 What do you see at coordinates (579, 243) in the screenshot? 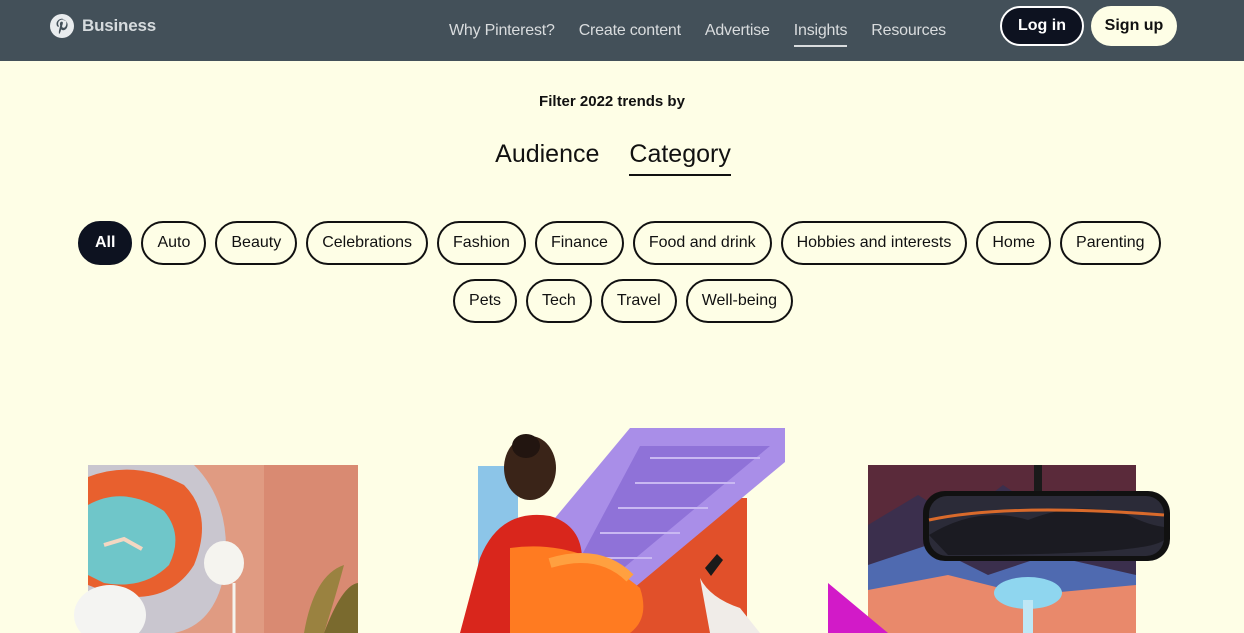
I see `chip-finance: Finance` at bounding box center [579, 243].